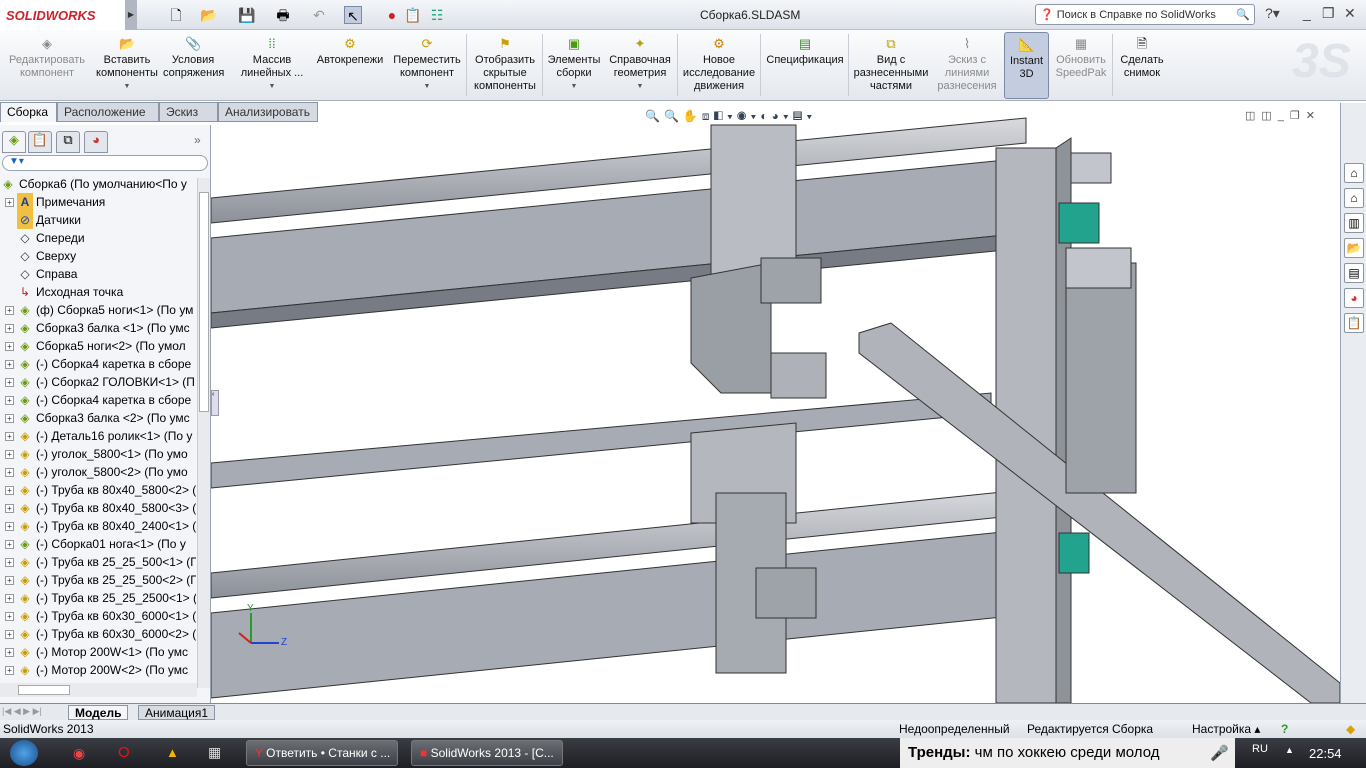 Image resolution: width=1366 pixels, height=768 pixels. Describe the element at coordinates (1283, 115) in the screenshot. I see `viewport-window-controls: ◫◫_❐✕` at that location.